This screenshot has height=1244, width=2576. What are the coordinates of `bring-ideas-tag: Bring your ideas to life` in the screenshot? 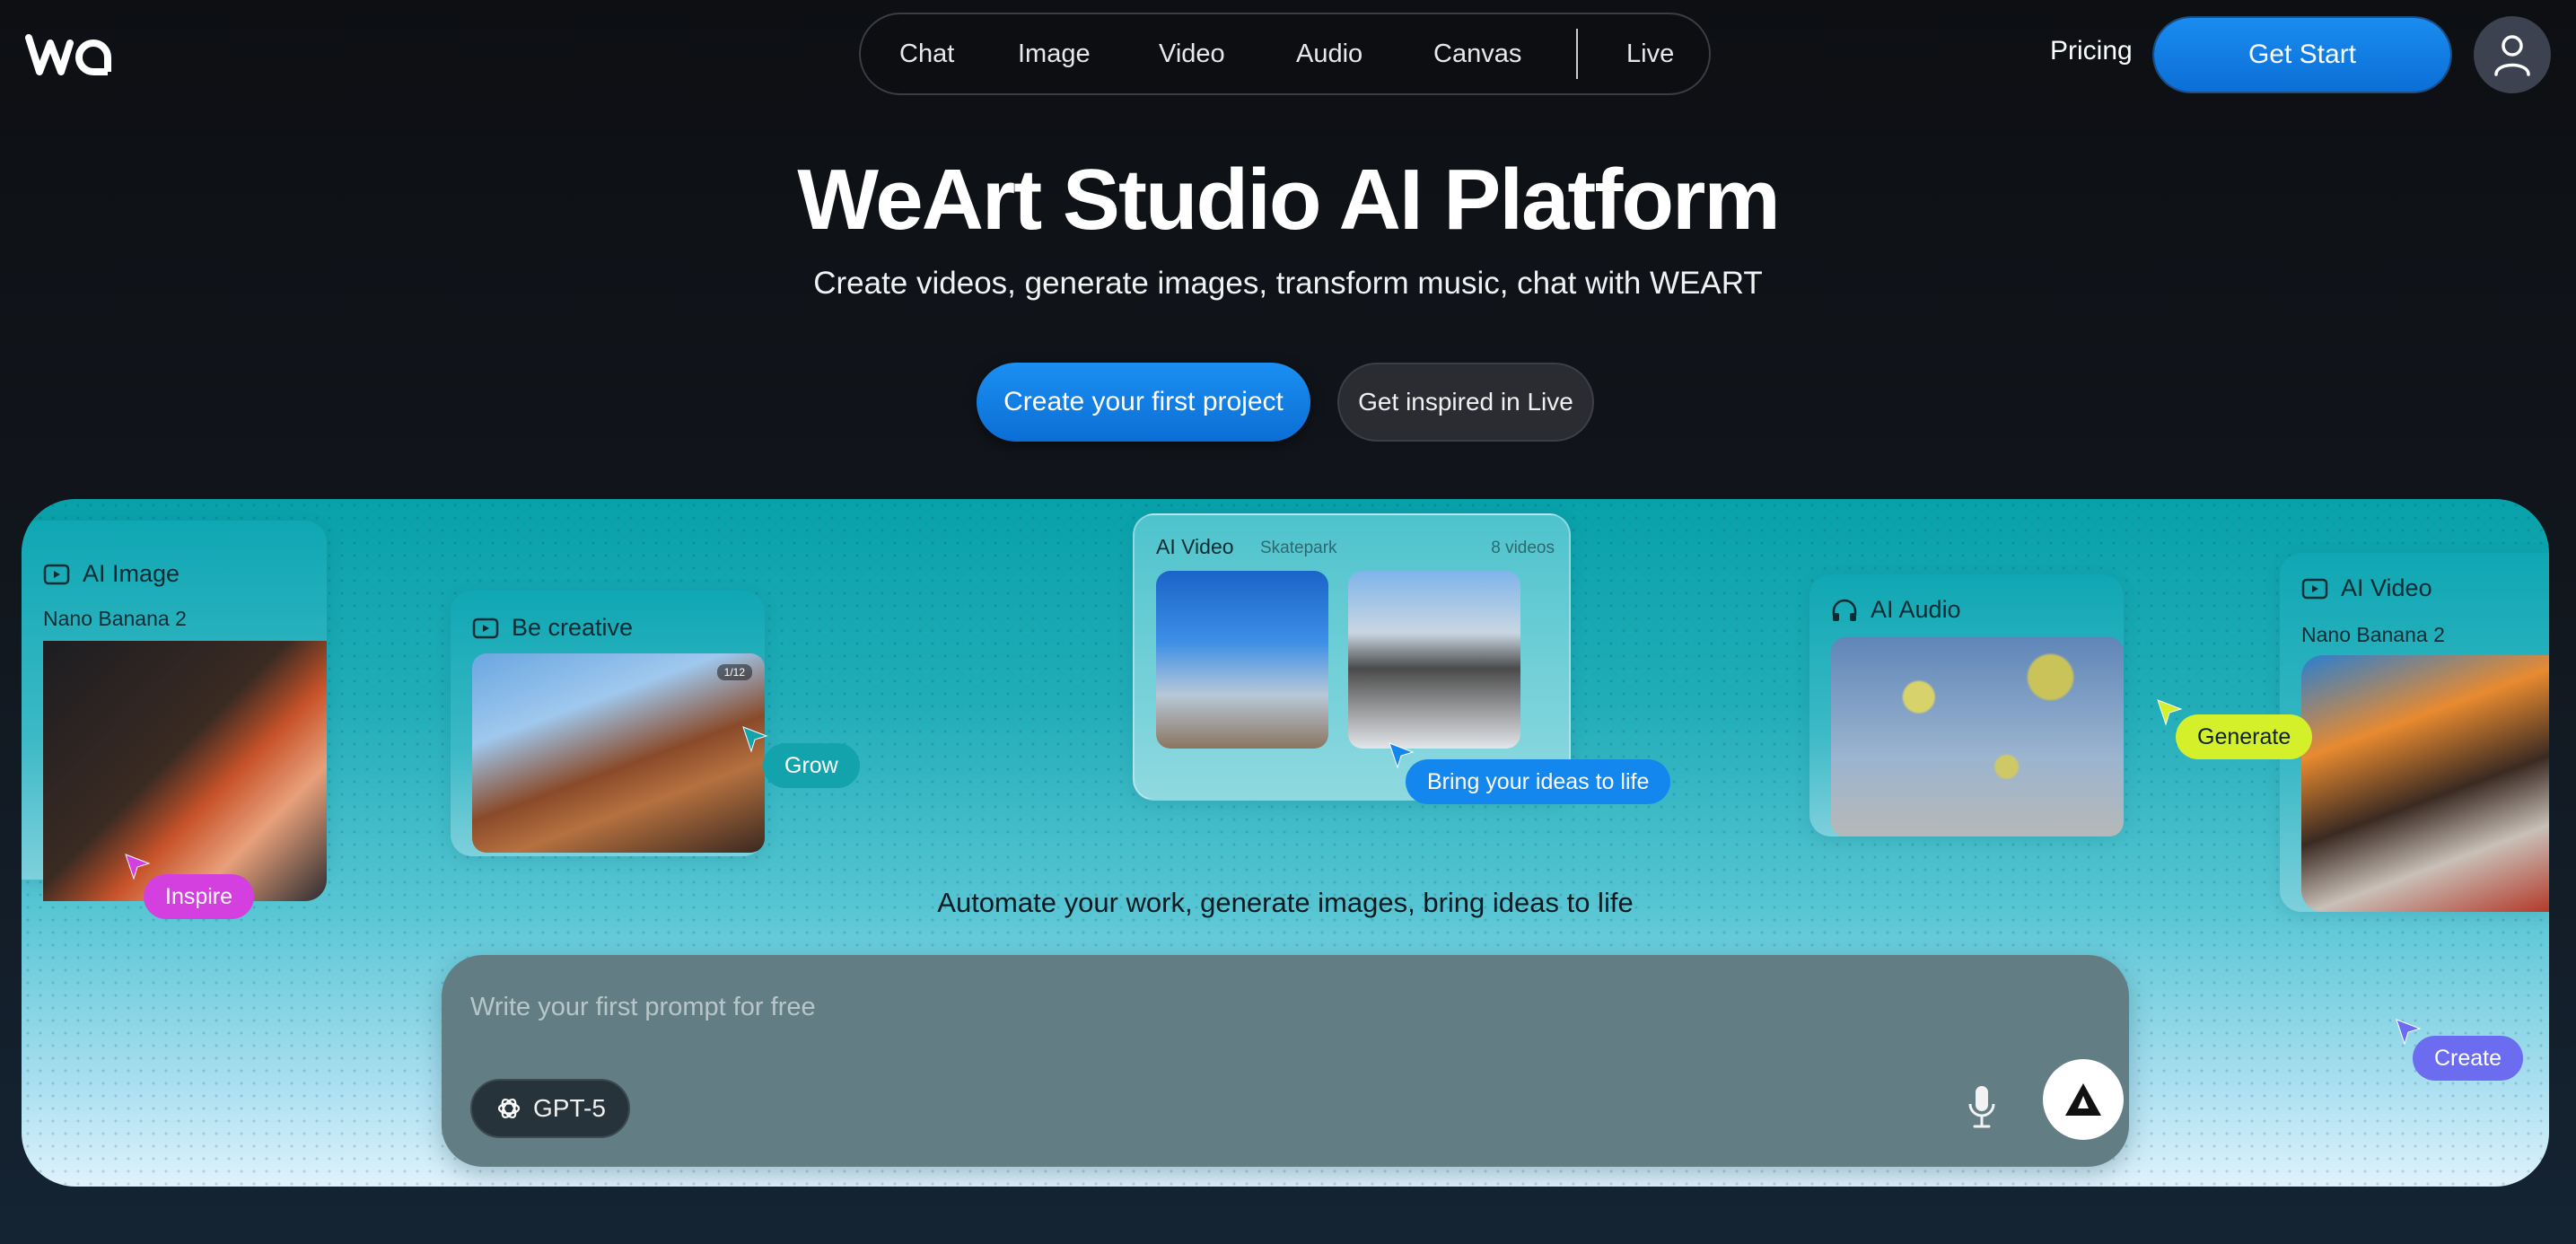 It's located at (1538, 782).